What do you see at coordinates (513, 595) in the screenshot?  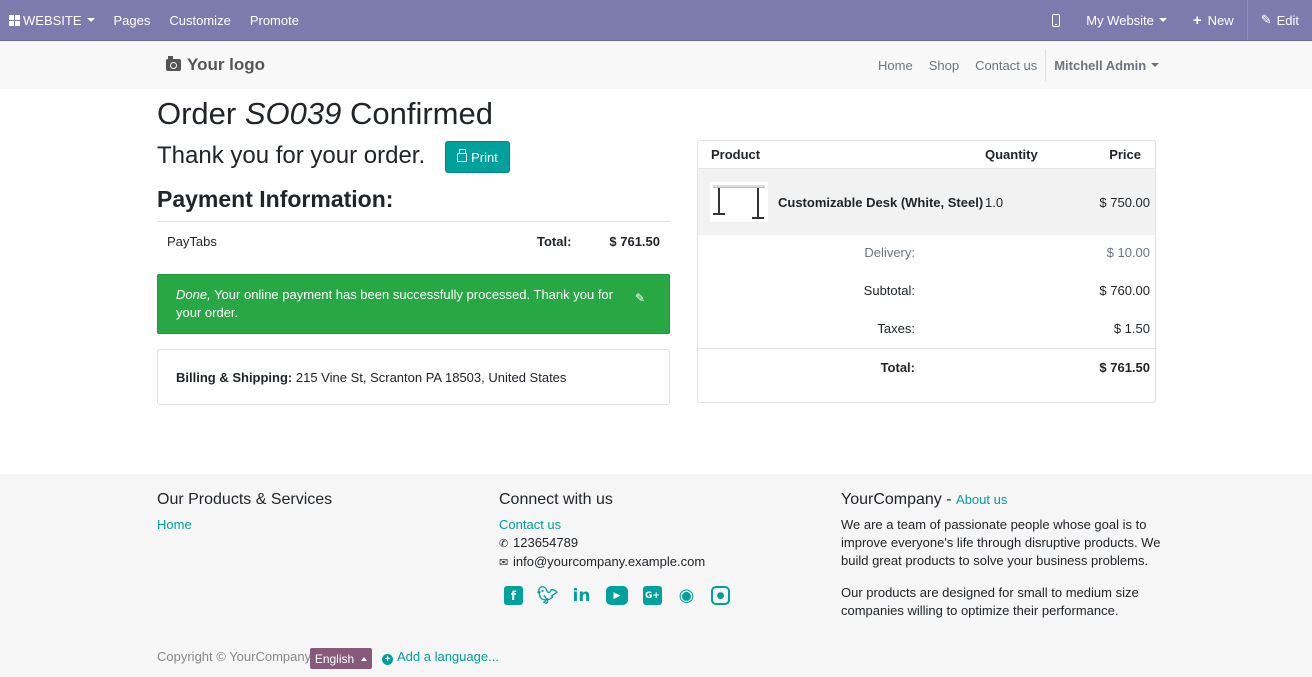 I see `facebook-icon: f` at bounding box center [513, 595].